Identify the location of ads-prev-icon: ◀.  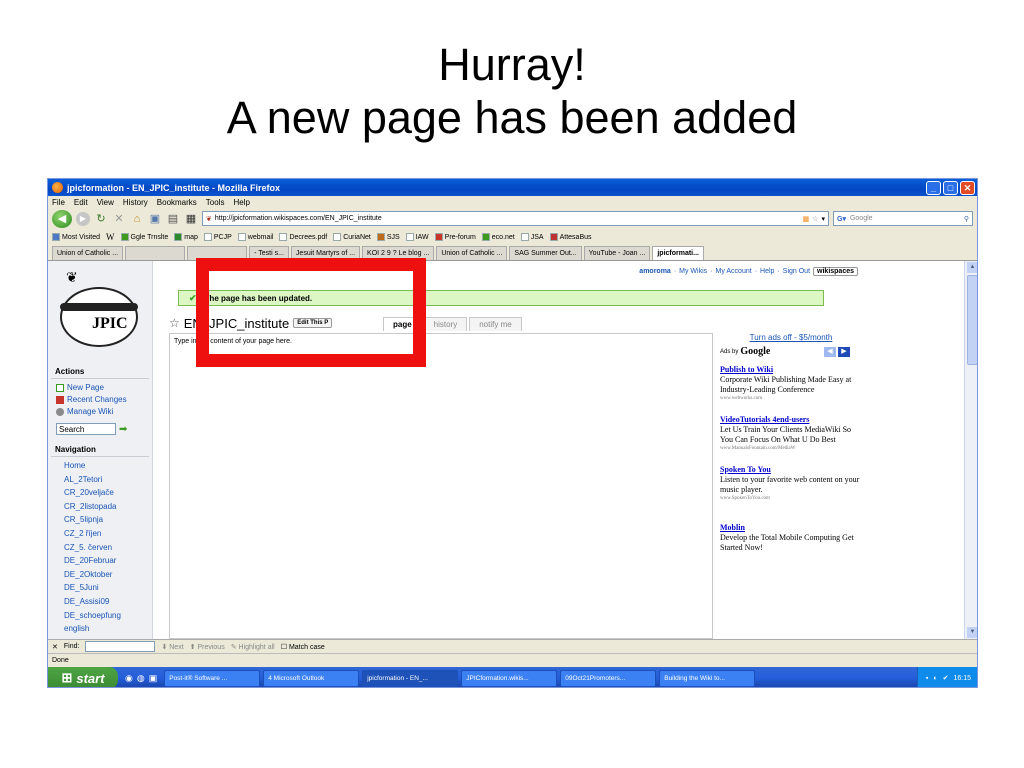
(830, 351).